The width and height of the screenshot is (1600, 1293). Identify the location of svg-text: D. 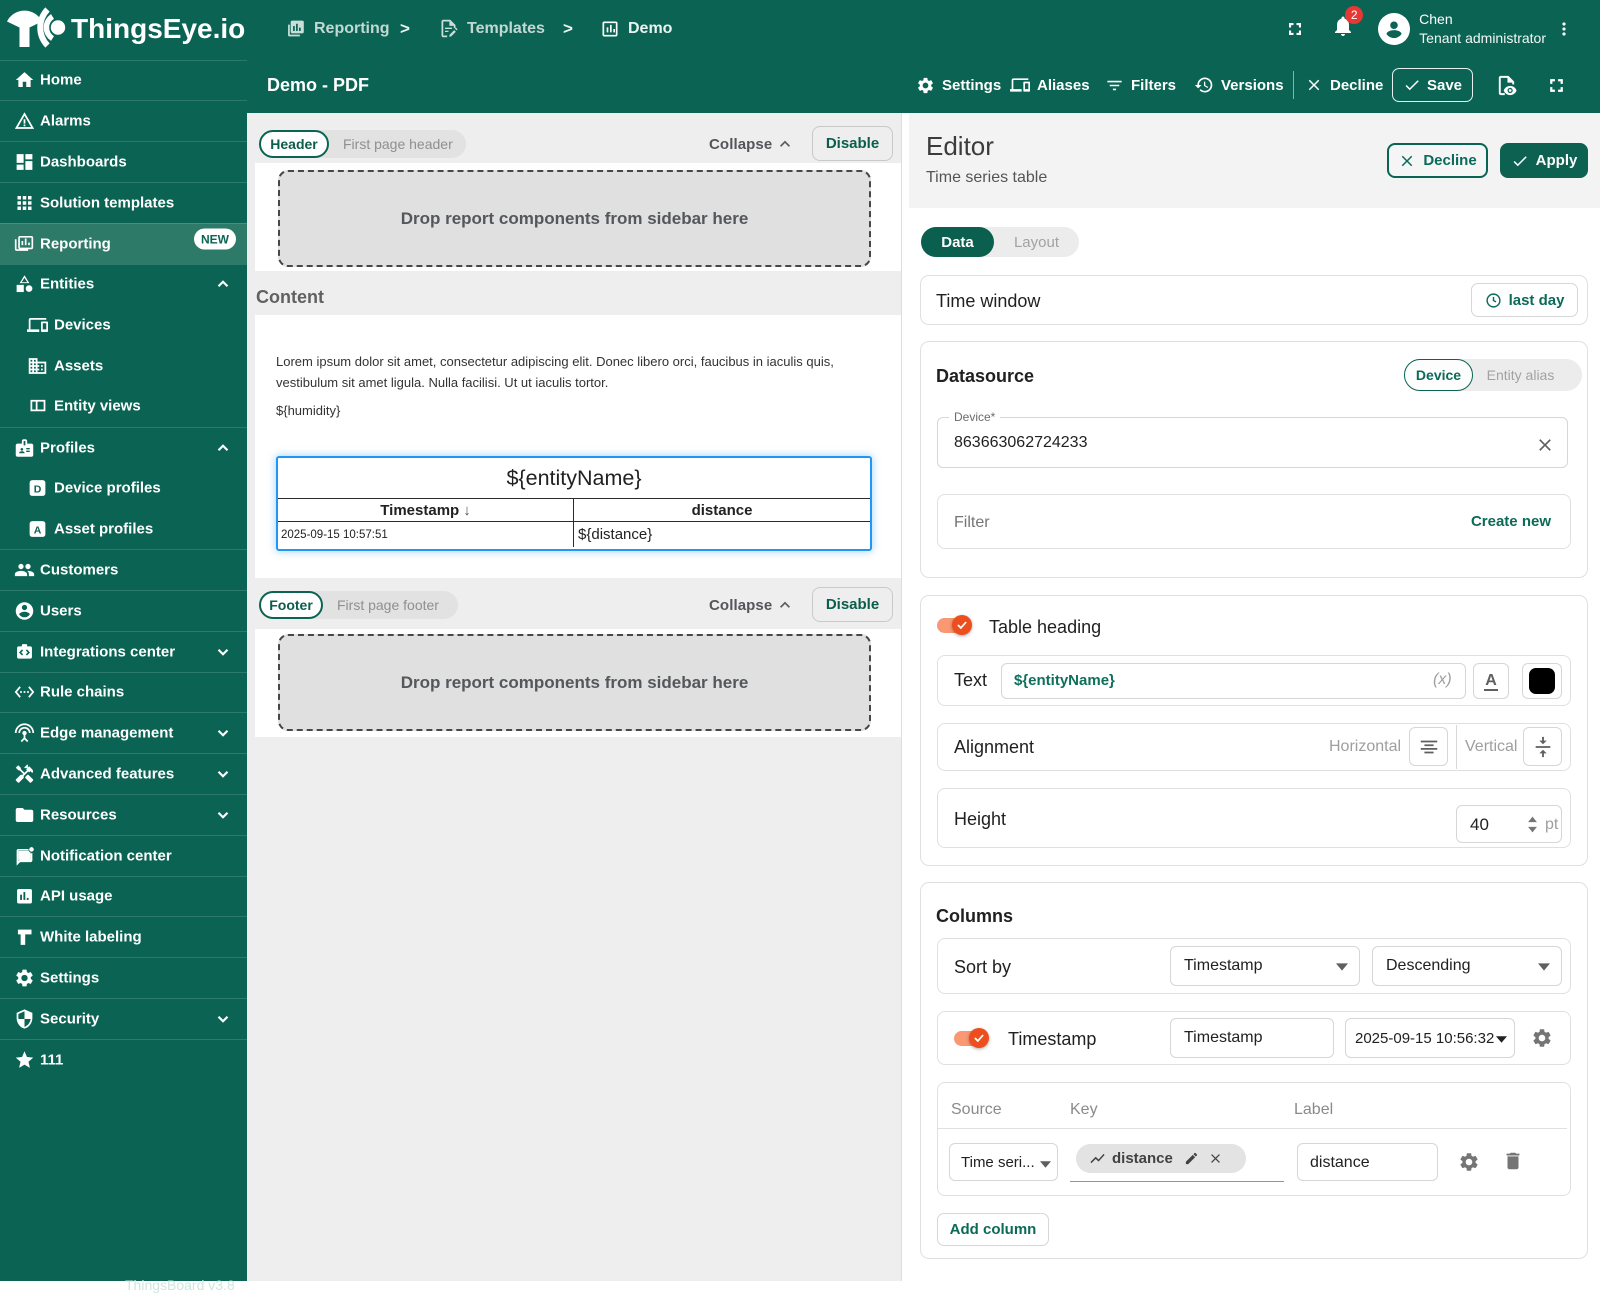
(38, 489).